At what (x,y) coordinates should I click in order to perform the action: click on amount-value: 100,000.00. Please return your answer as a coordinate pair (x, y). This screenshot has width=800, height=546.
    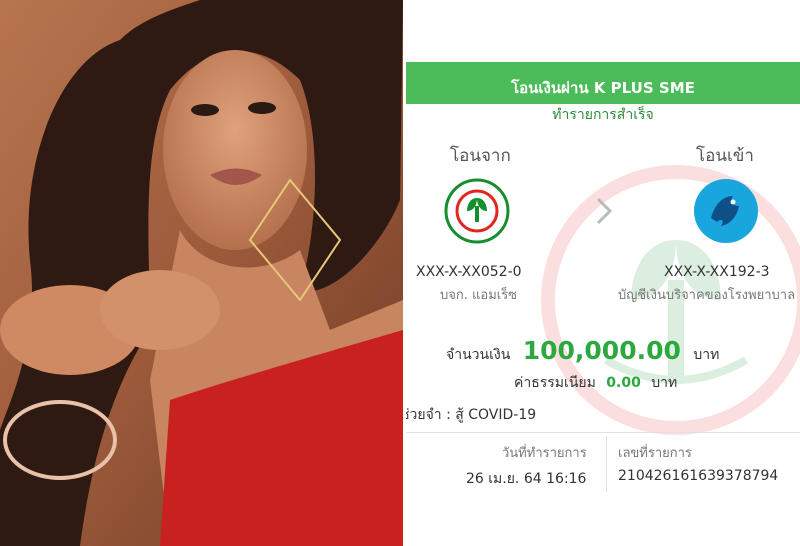
    Looking at the image, I should click on (601, 350).